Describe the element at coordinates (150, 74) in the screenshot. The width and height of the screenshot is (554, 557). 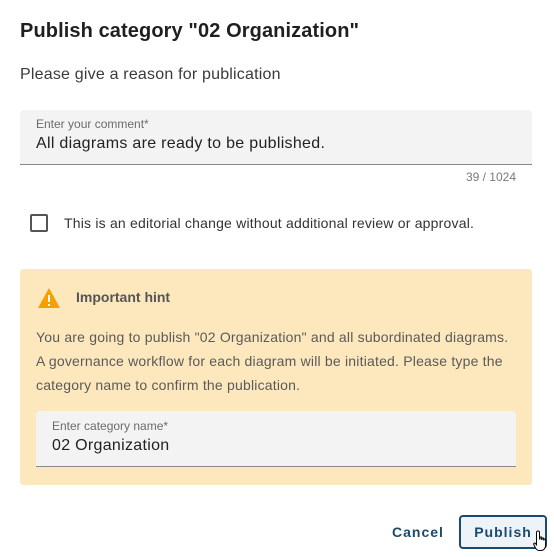
I see `dialog-subtitle: Please give a reason for publication` at that location.